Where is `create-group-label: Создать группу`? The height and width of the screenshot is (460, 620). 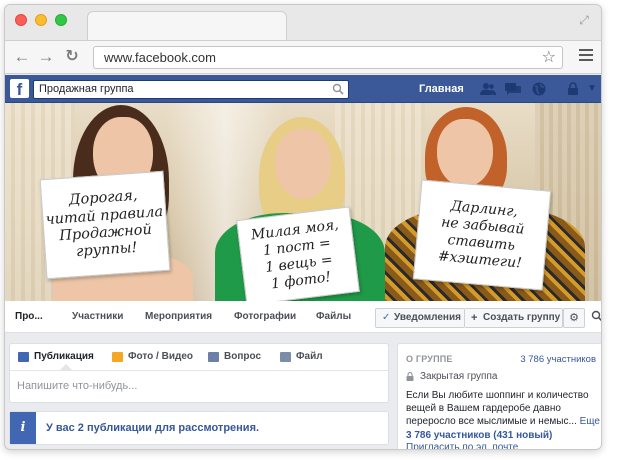
create-group-label: Создать группу is located at coordinates (522, 317).